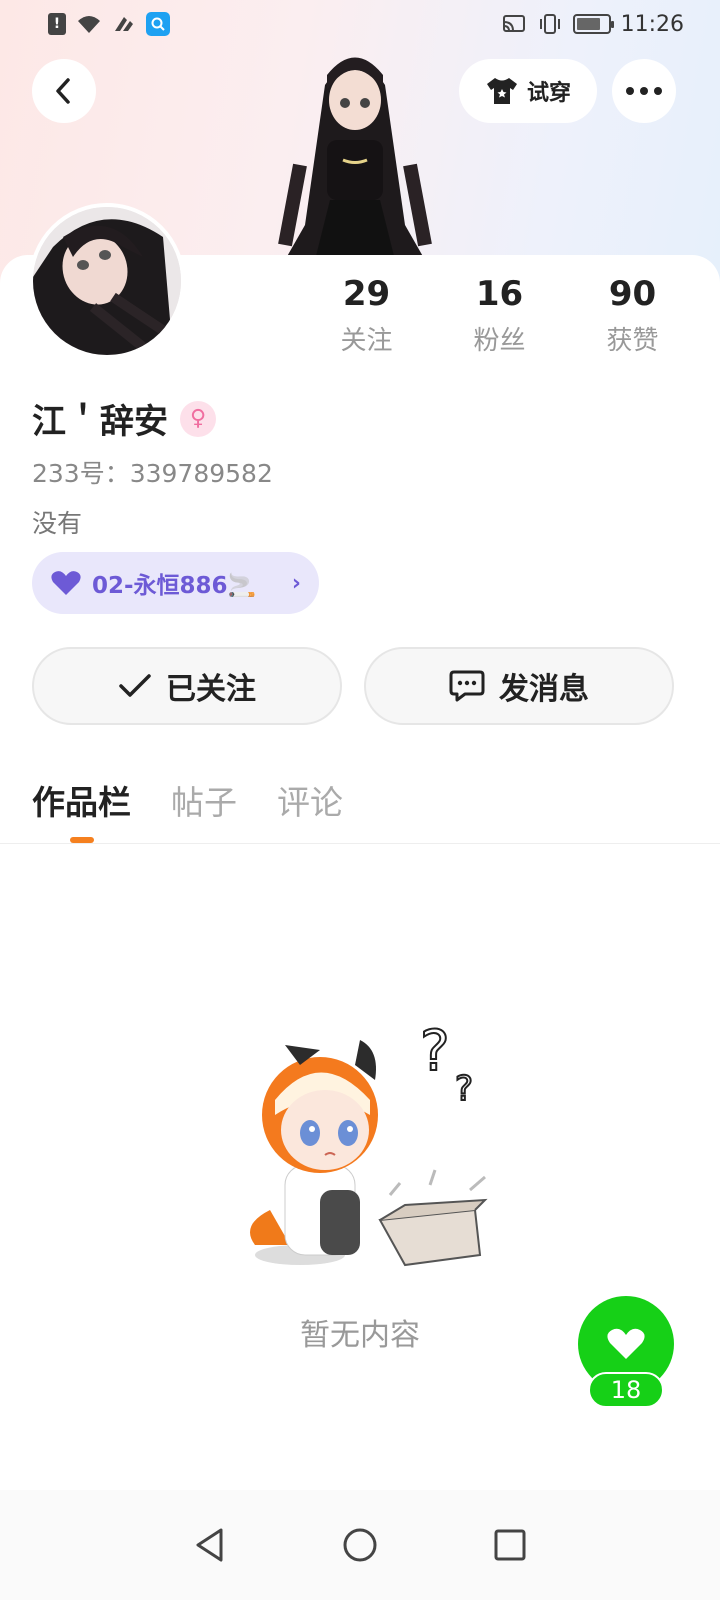 Image resolution: width=720 pixels, height=1600 pixels. What do you see at coordinates (550, 24) in the screenshot?
I see `vibrate-icon` at bounding box center [550, 24].